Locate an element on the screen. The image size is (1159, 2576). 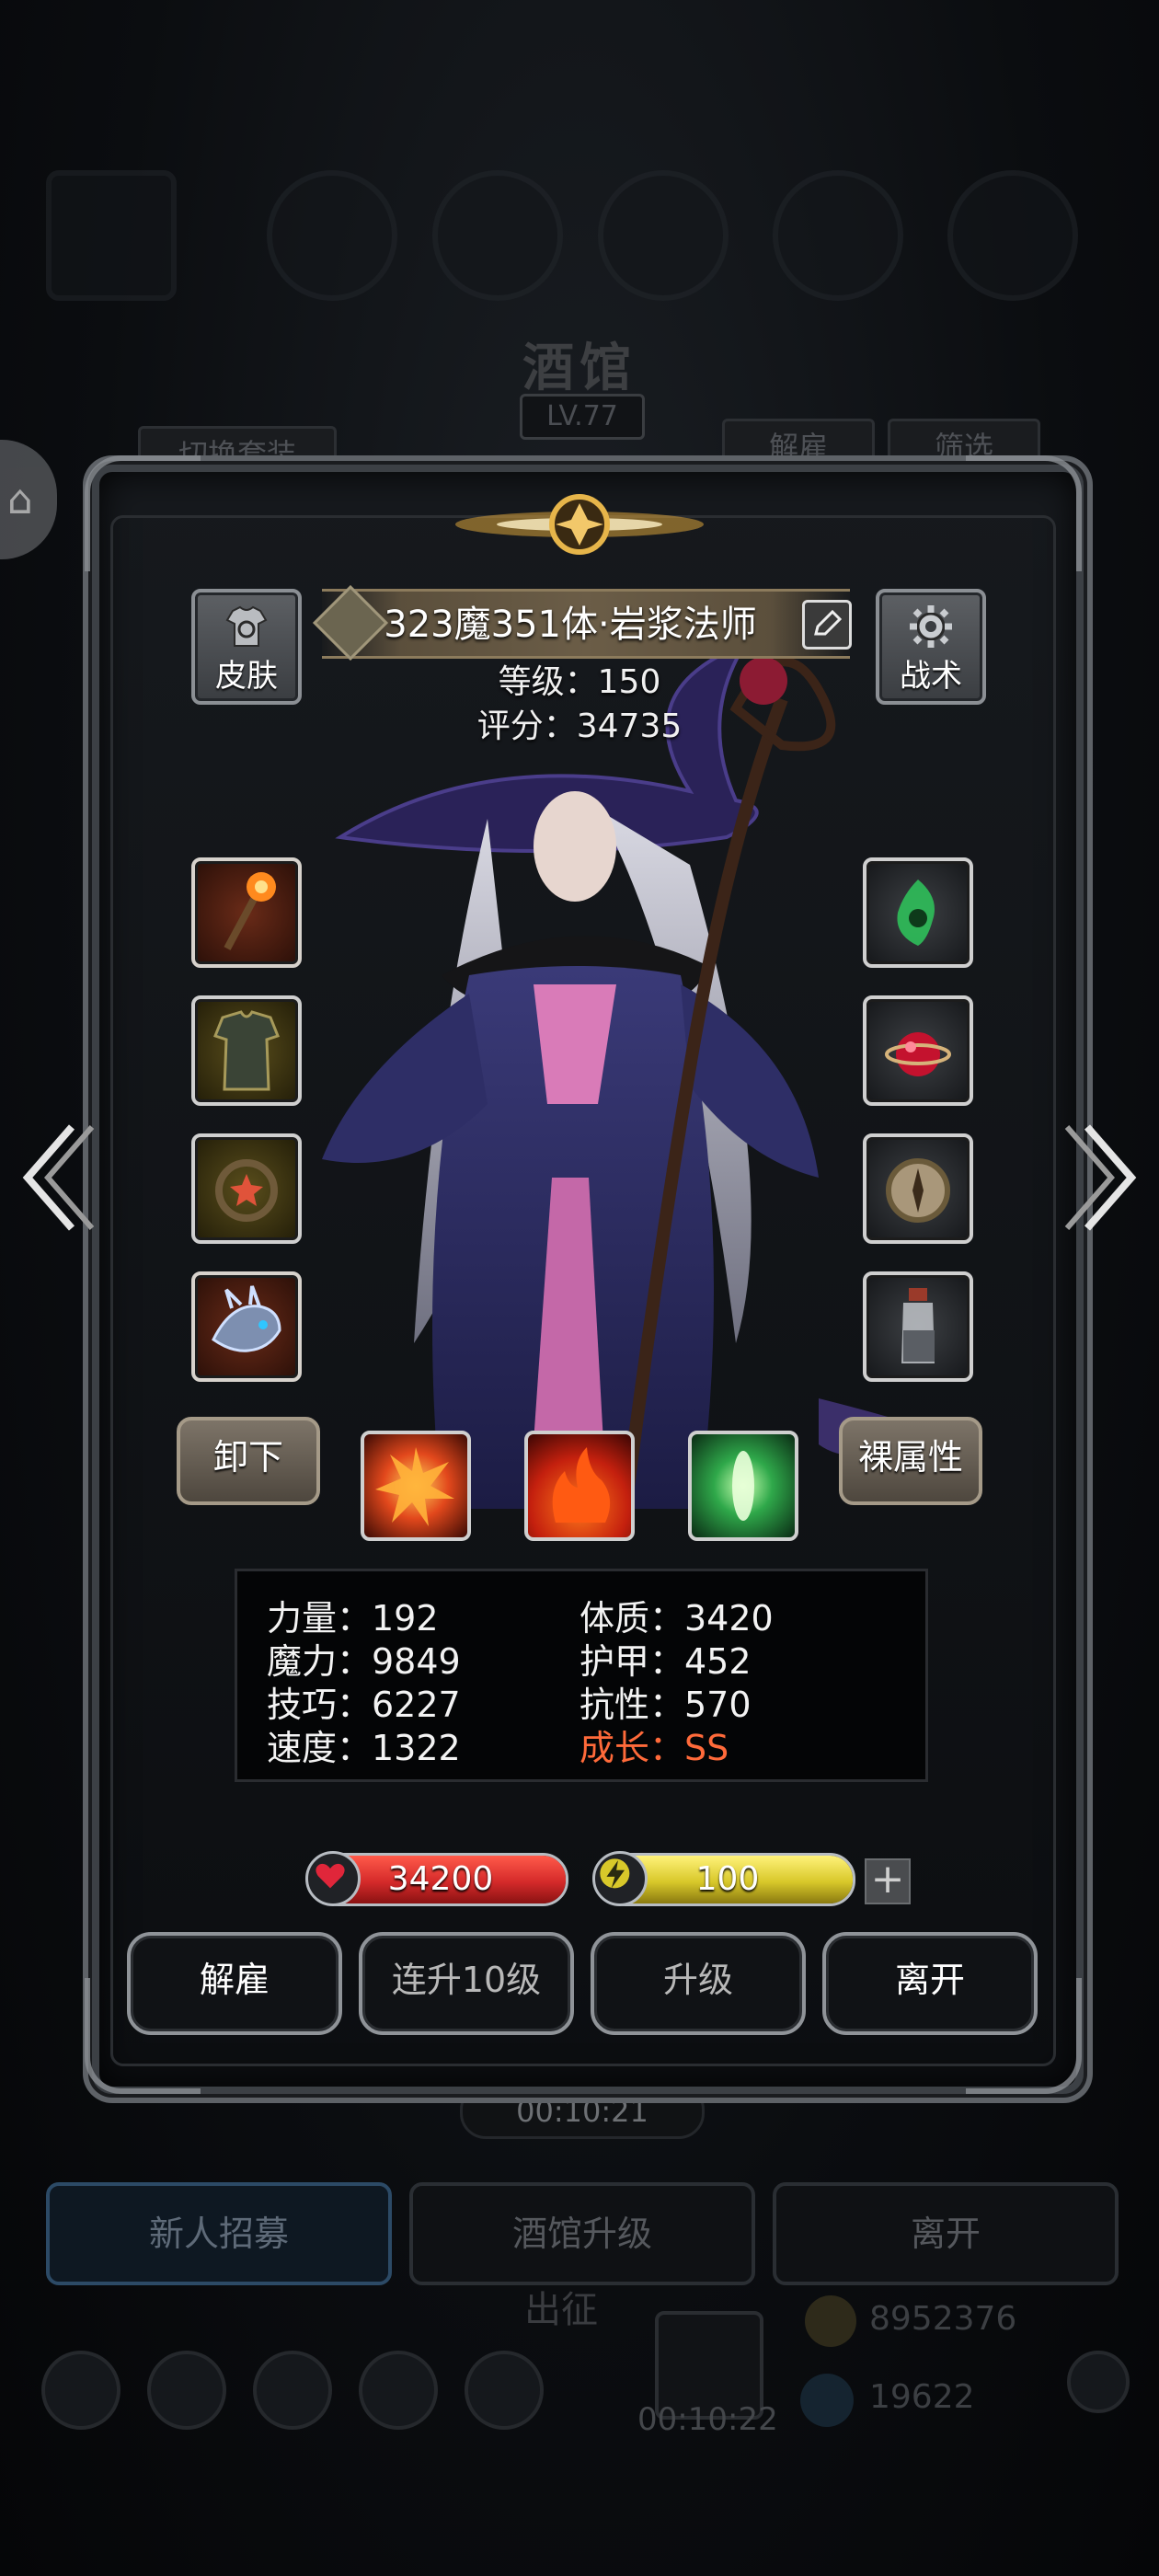
fire-staff-icon is located at coordinates (250, 911).